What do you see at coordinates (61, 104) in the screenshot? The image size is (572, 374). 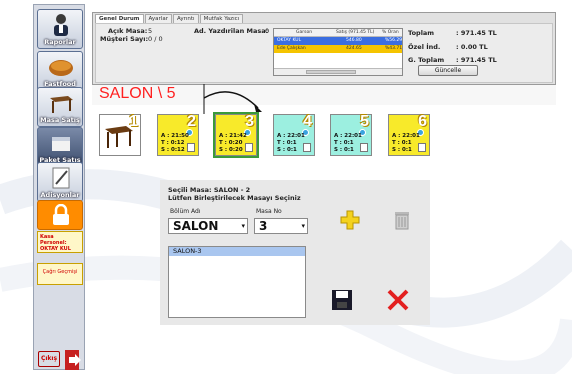 I see `table-icon` at bounding box center [61, 104].